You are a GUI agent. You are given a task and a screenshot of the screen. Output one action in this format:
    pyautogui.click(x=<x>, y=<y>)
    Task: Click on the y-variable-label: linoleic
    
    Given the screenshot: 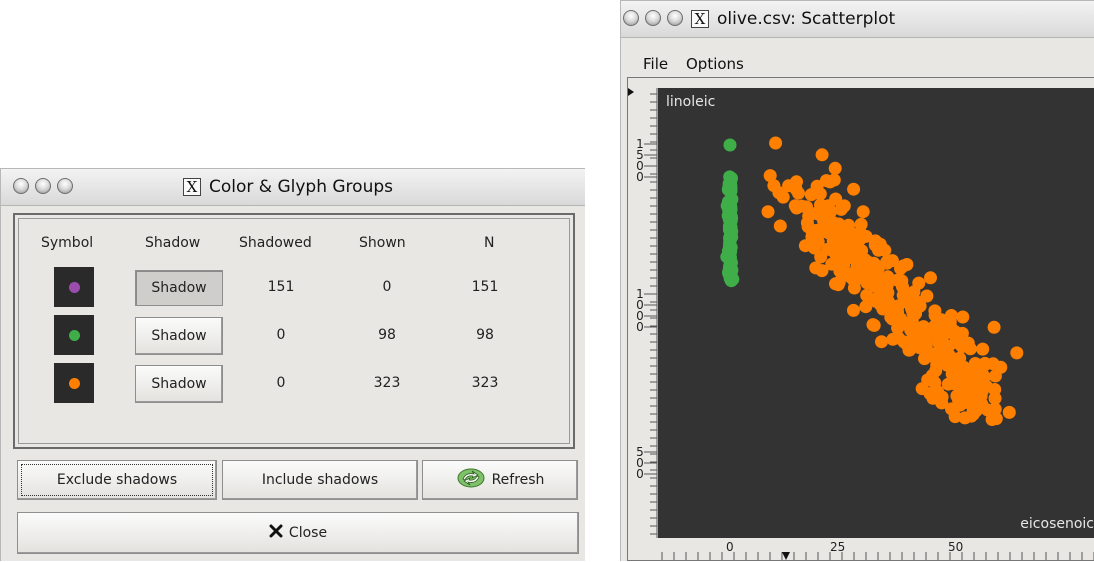 What is the action you would take?
    pyautogui.click(x=691, y=102)
    